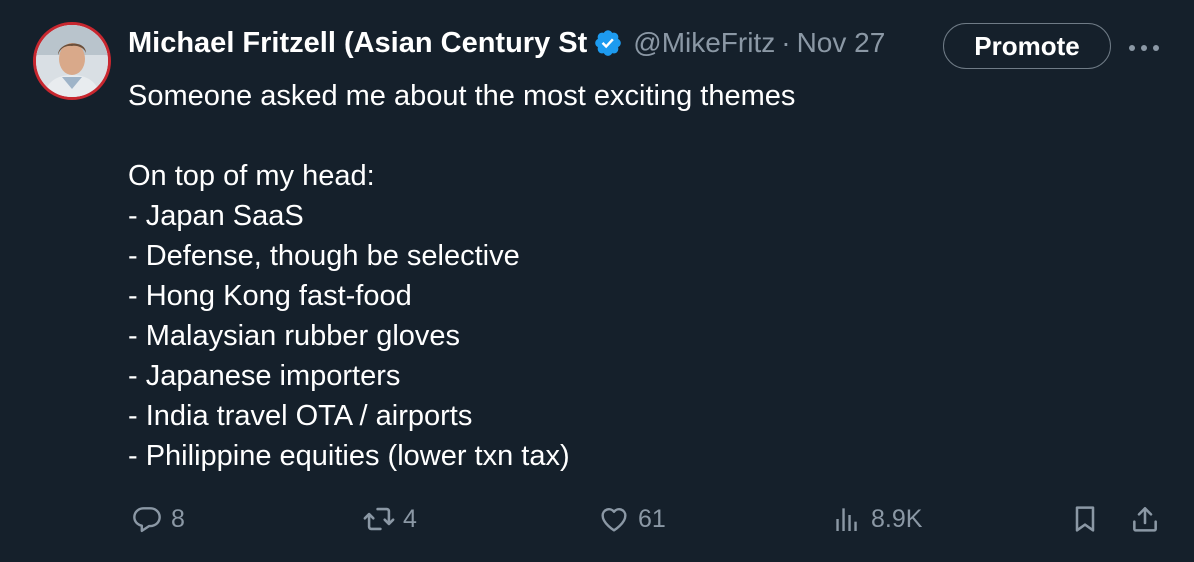 This screenshot has height=562, width=1194. Describe the element at coordinates (216, 216) in the screenshot. I see `tweet-line: - Japan SaaS` at that location.